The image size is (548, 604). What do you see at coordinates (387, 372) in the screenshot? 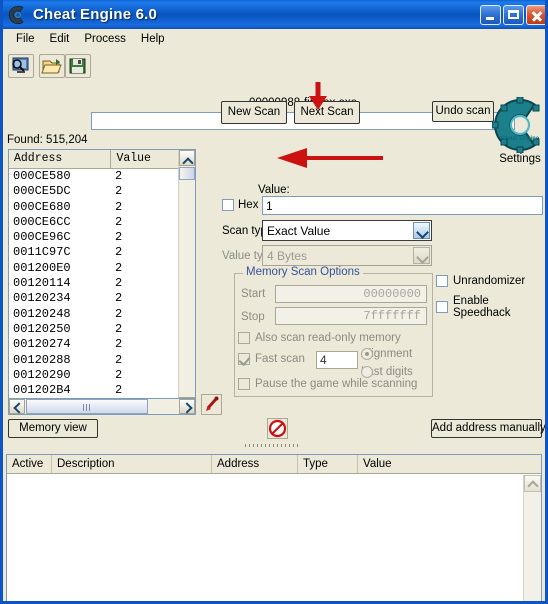
I see `last-digits-radio: Last digits` at bounding box center [387, 372].